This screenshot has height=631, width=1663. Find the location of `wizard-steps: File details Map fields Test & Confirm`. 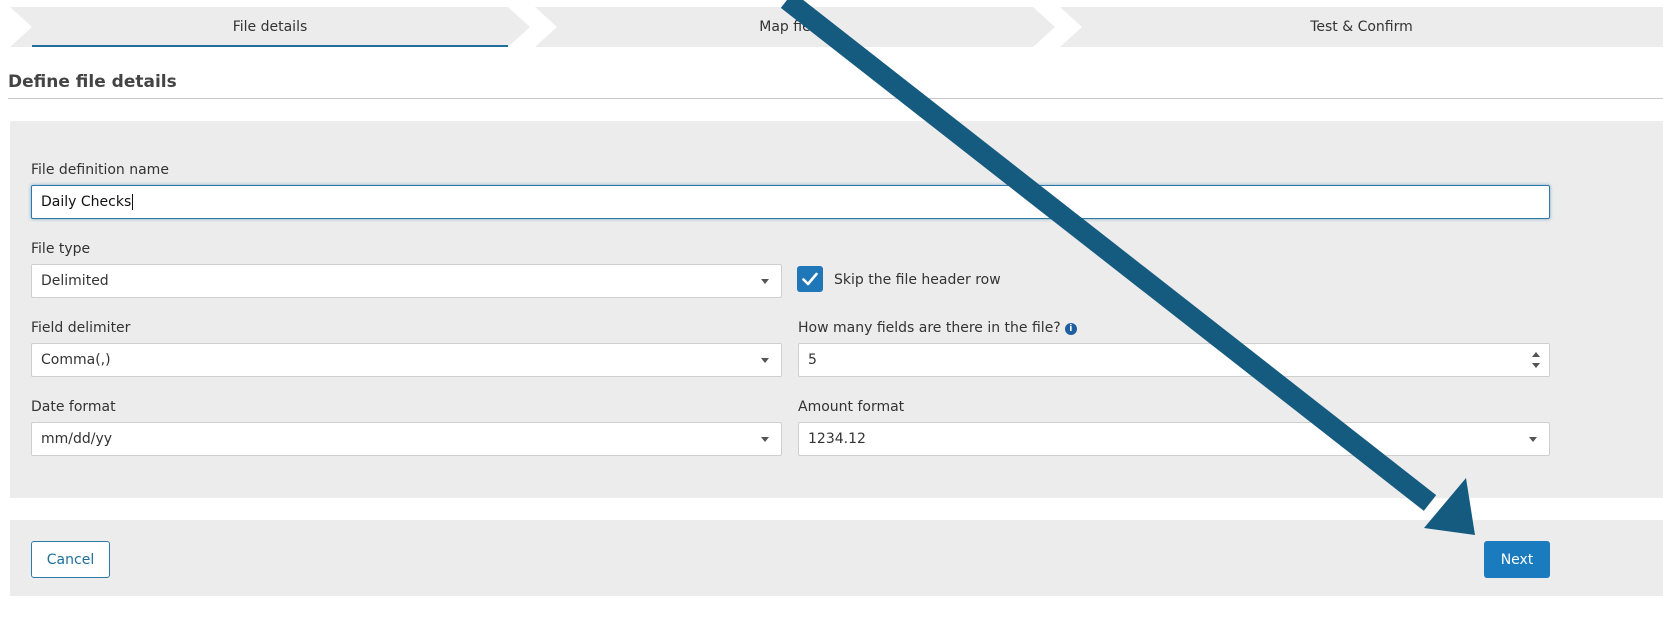

wizard-steps: File details Map fields Test & Confirm is located at coordinates (836, 27).